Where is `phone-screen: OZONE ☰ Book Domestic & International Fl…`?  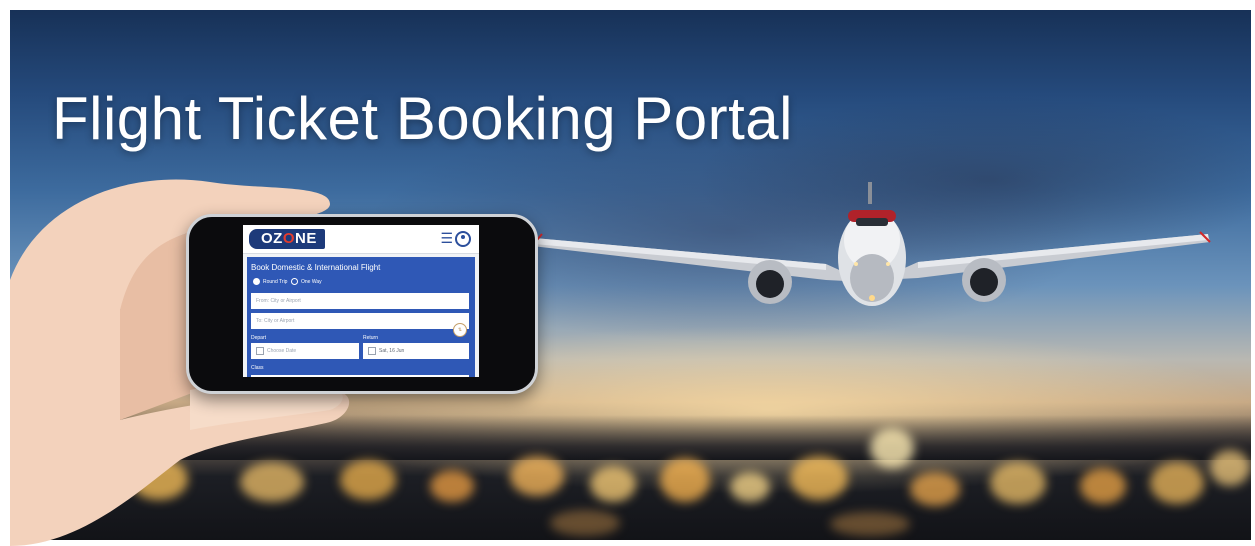
phone-screen: OZONE ☰ Book Domestic & International Fl… is located at coordinates (361, 301).